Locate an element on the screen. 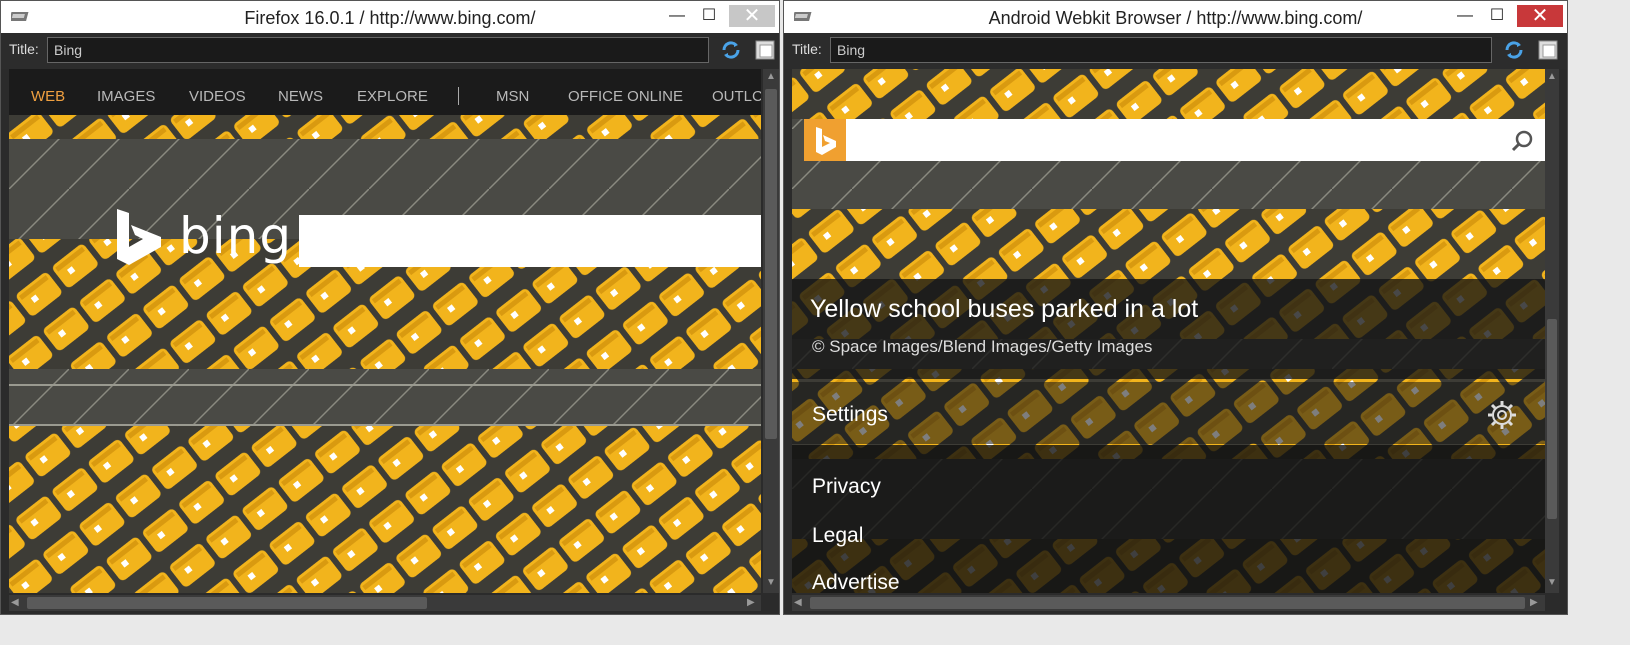  gear-icon is located at coordinates (1502, 415).